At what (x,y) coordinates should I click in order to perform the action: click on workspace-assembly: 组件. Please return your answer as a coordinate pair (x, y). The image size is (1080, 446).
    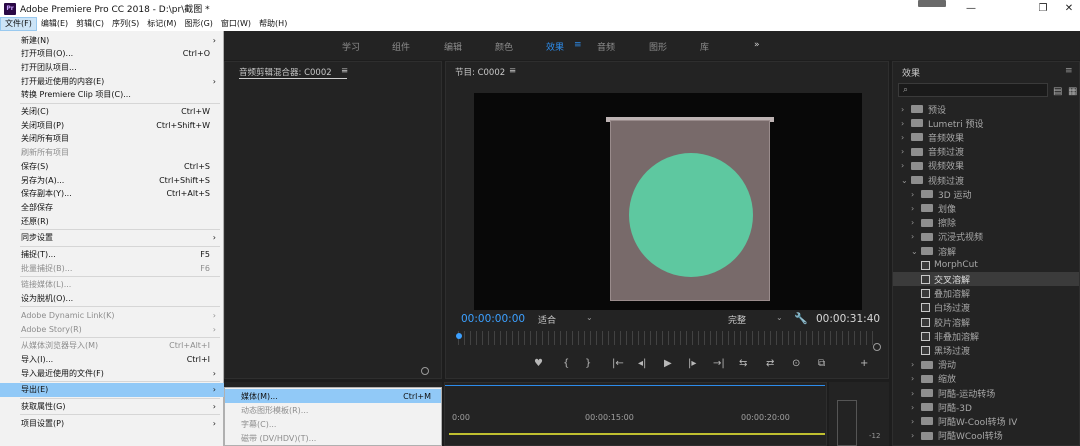
    Looking at the image, I should click on (401, 46).